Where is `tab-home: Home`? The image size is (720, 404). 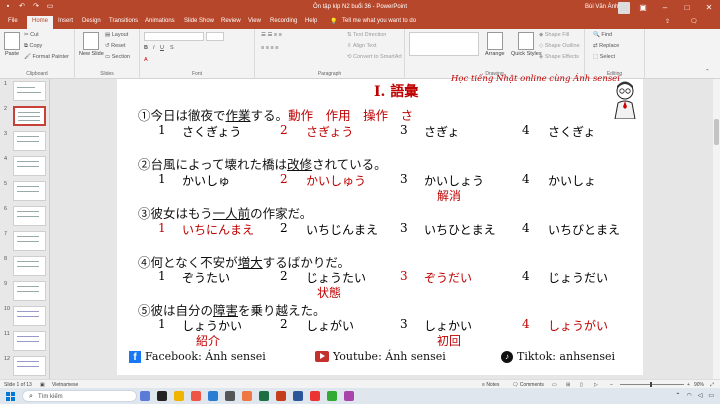 tab-home: Home is located at coordinates (40, 22).